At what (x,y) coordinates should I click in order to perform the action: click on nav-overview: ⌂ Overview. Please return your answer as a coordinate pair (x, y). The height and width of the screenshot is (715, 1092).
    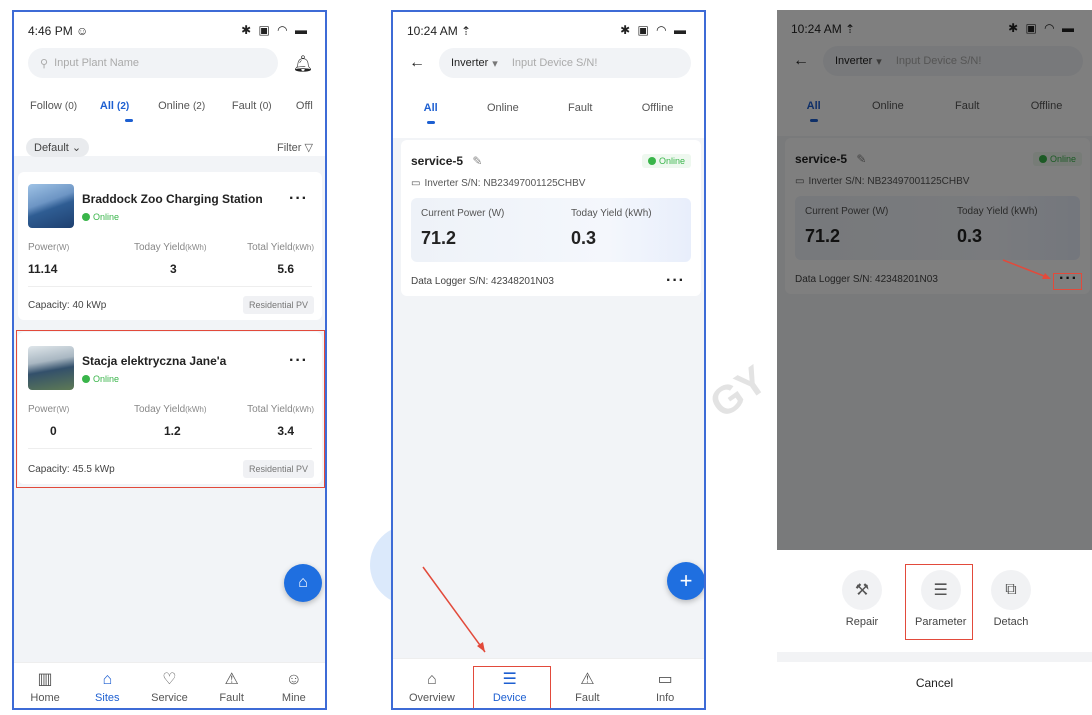
    Looking at the image, I should click on (432, 687).